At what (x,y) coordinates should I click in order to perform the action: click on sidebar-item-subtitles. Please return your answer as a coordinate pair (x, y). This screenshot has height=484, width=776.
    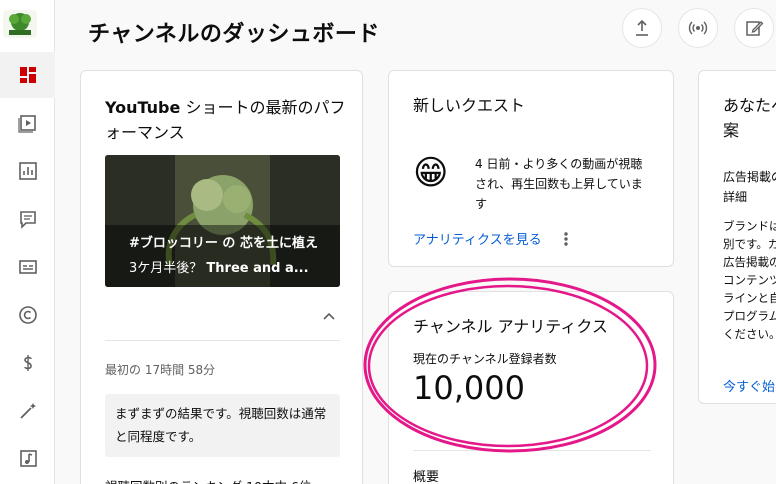
    Looking at the image, I should click on (27, 267).